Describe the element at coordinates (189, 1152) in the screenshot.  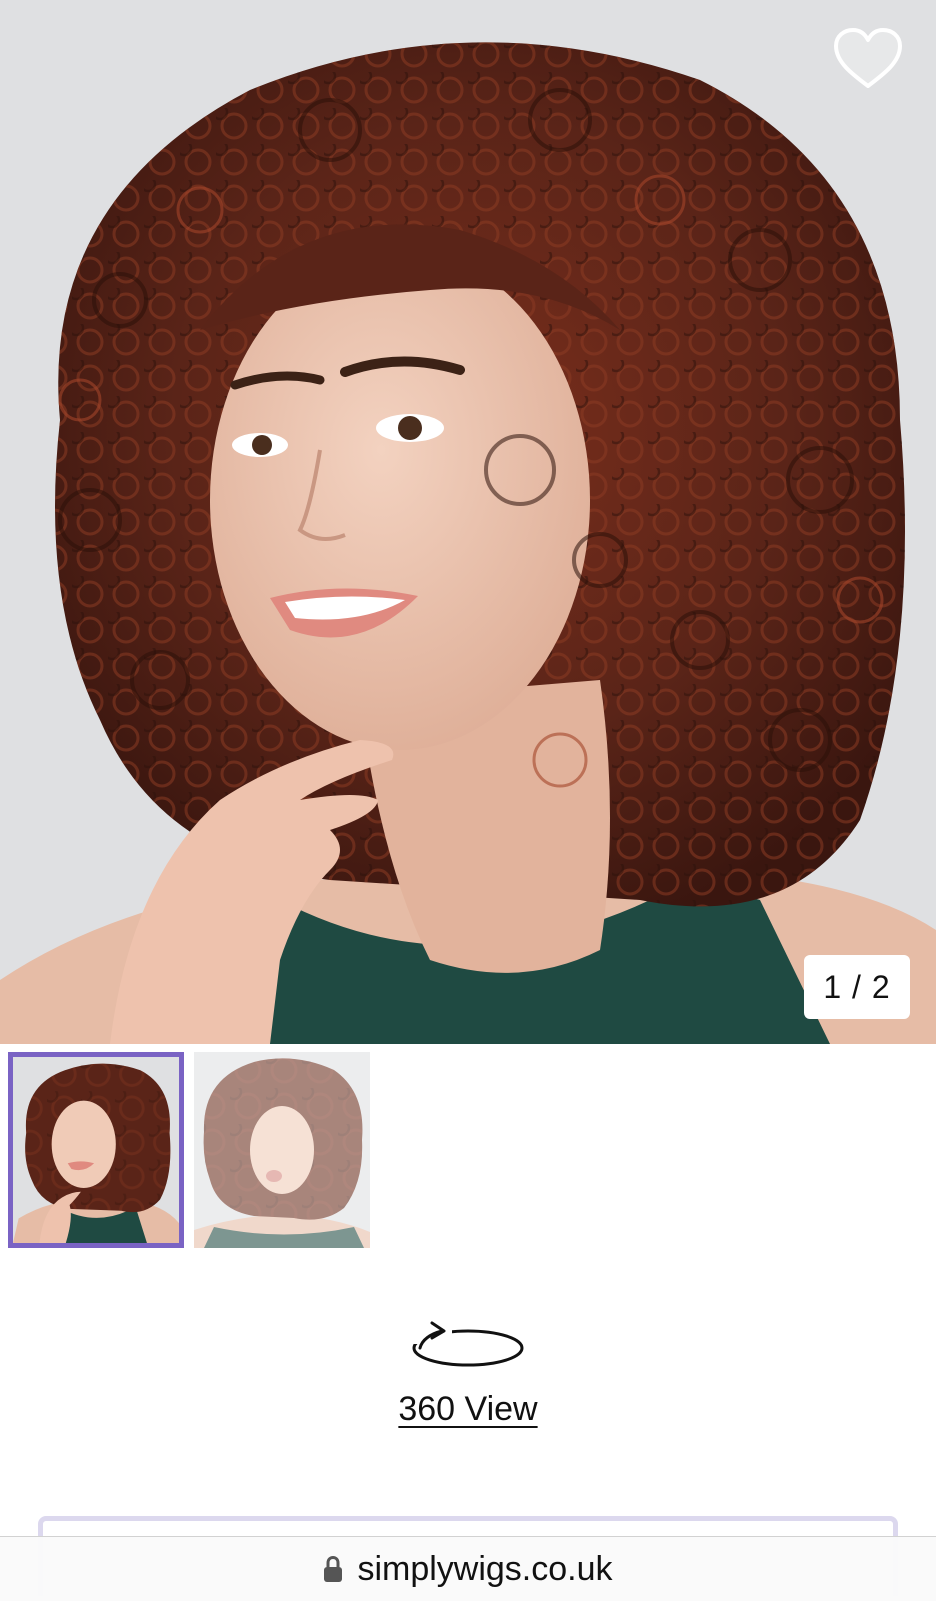
I see `thumbnail-strip` at that location.